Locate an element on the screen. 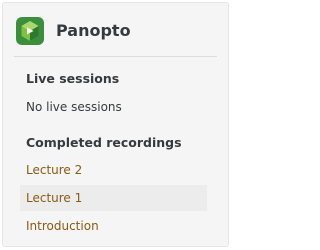 This screenshot has height=250, width=320. no-live-sessions-text: No live sessions is located at coordinates (74, 107).